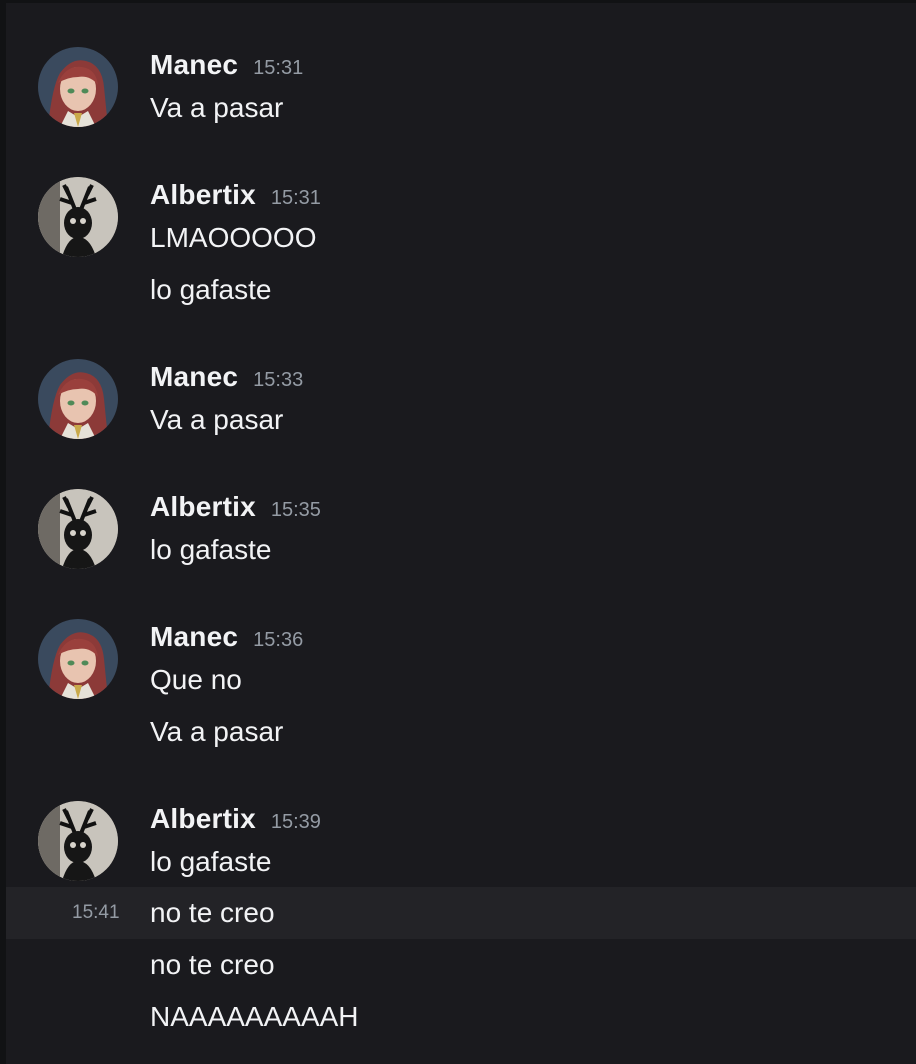 This screenshot has height=1064, width=916. What do you see at coordinates (461, 842) in the screenshot?
I see `message-group: Albertix 15:39 lo gafaste` at bounding box center [461, 842].